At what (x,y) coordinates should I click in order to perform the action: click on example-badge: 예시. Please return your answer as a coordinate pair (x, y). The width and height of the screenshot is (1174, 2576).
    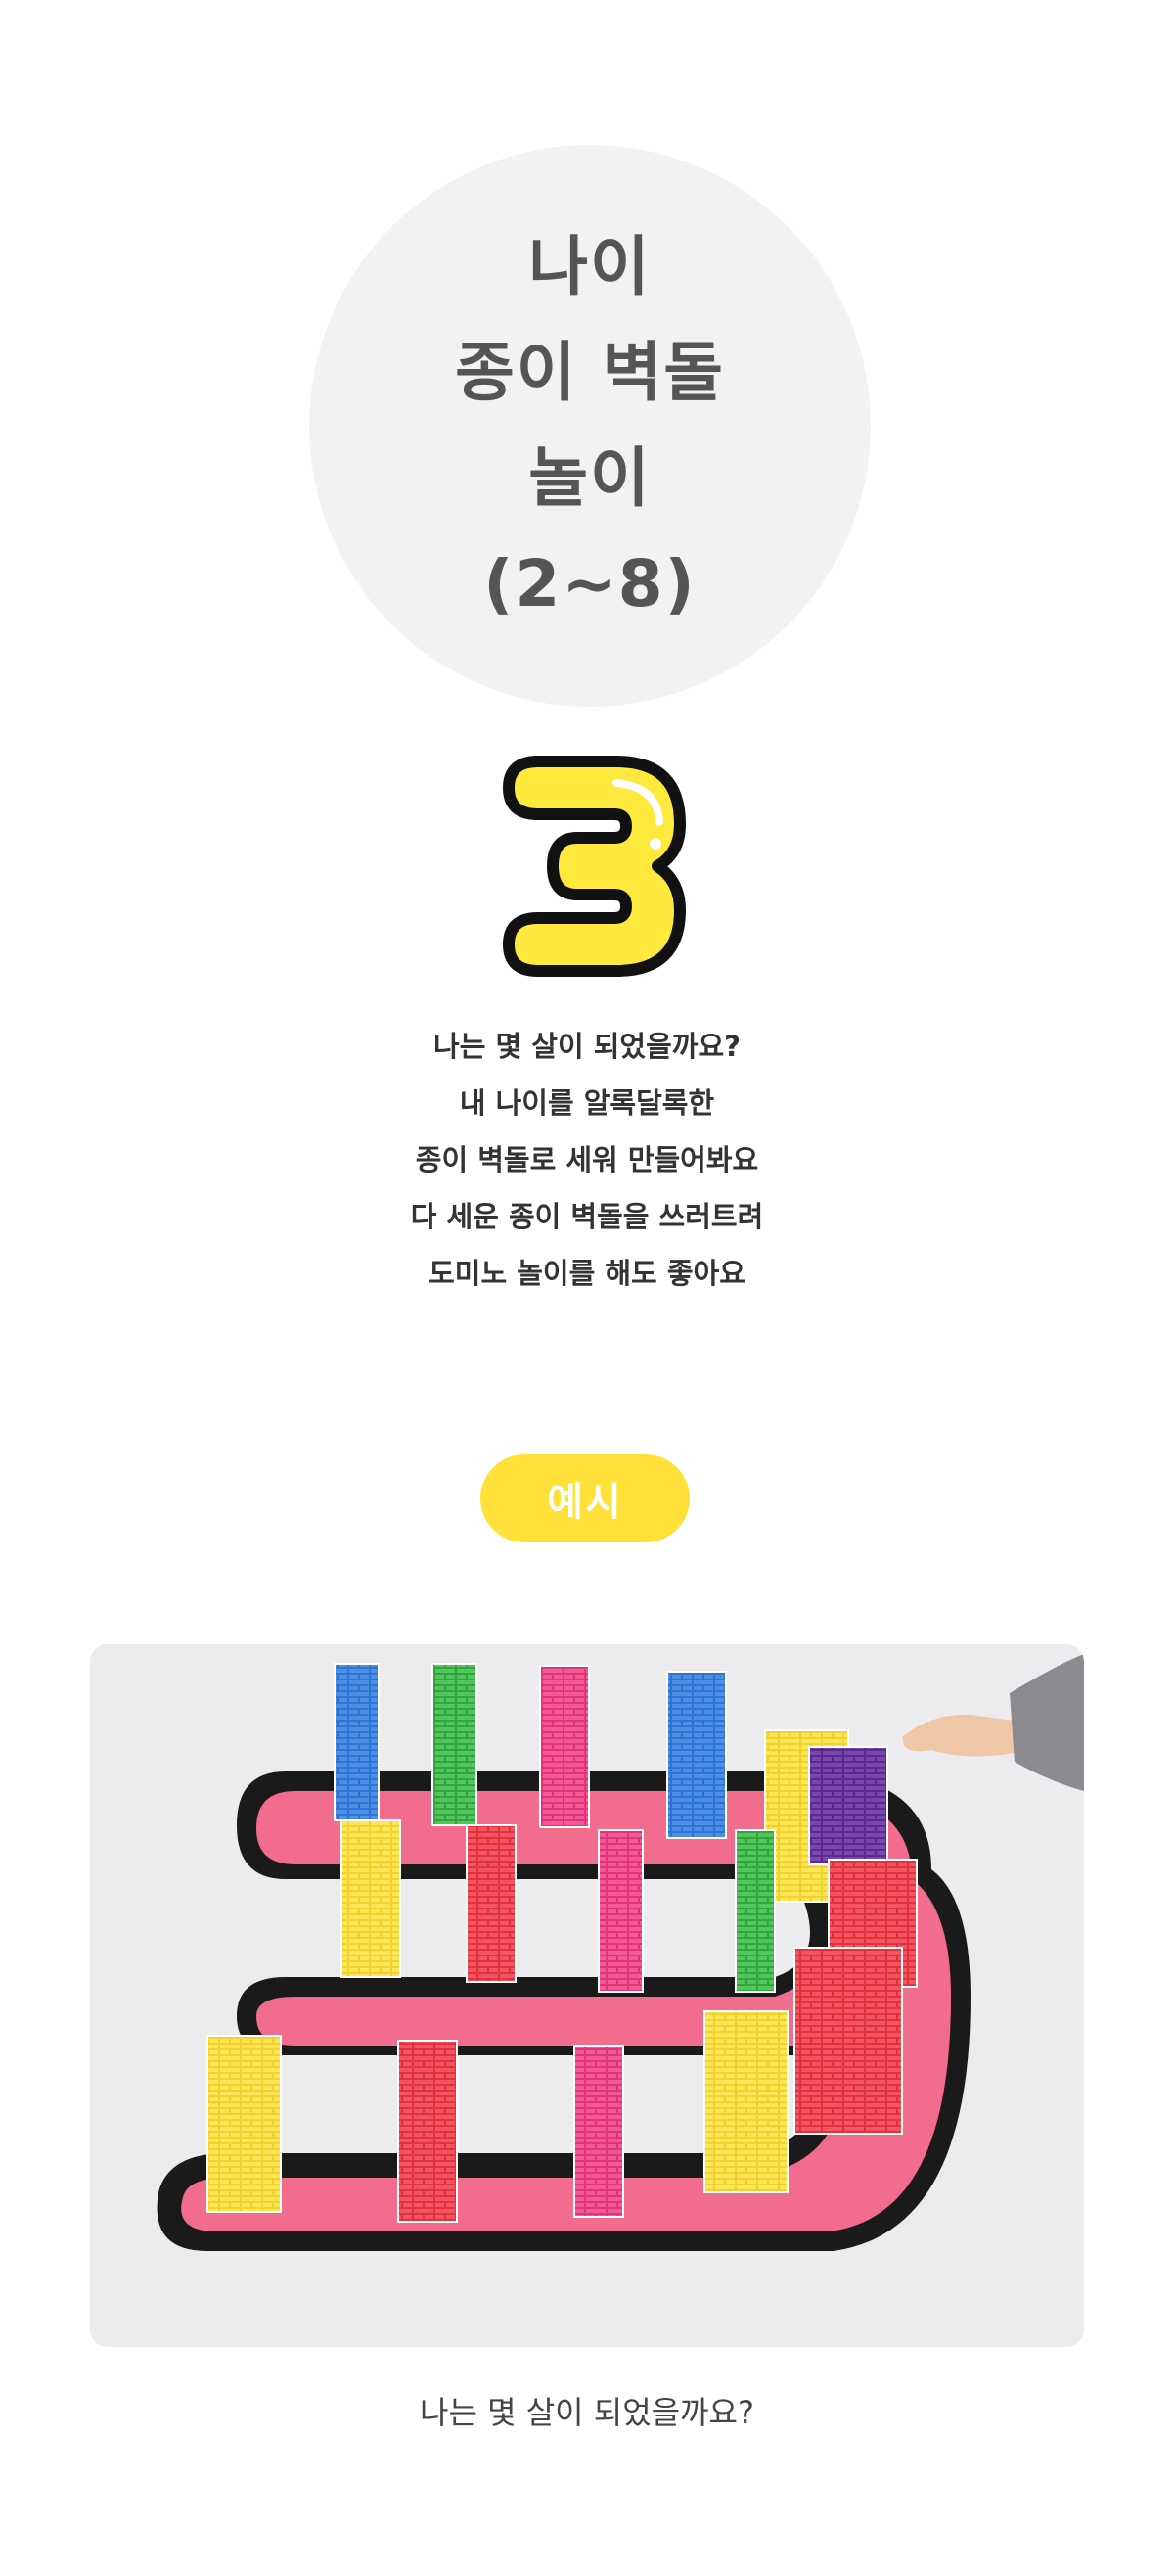
    Looking at the image, I should click on (585, 1498).